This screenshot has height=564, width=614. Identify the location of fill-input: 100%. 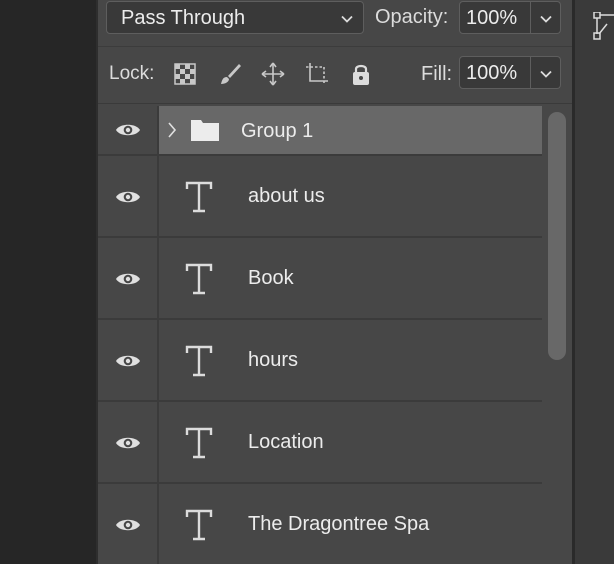
(495, 72).